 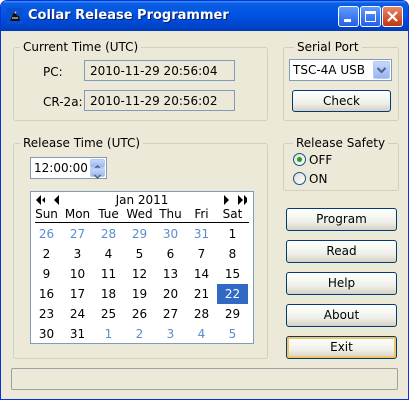 I want to click on calendar-day: 11, so click(x=108, y=274).